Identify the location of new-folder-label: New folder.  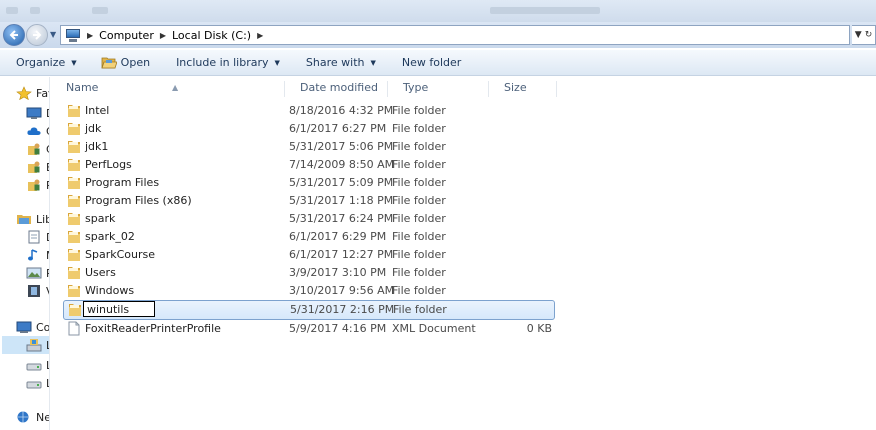
(431, 62).